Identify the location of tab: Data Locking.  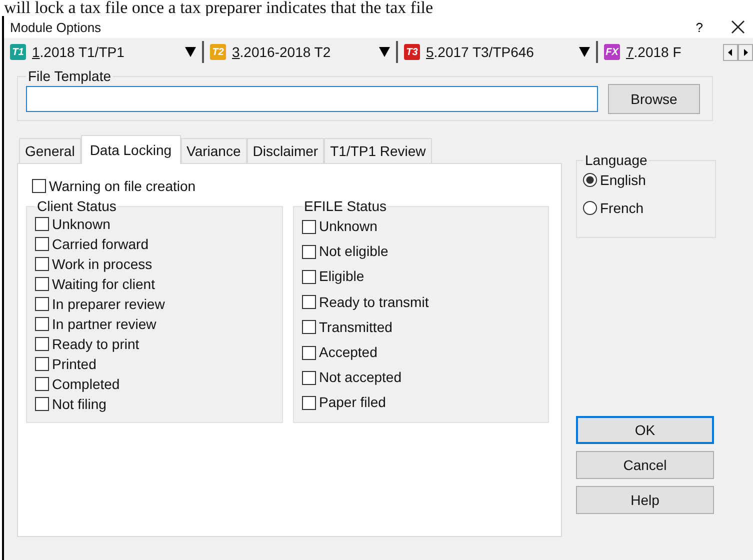
(130, 149).